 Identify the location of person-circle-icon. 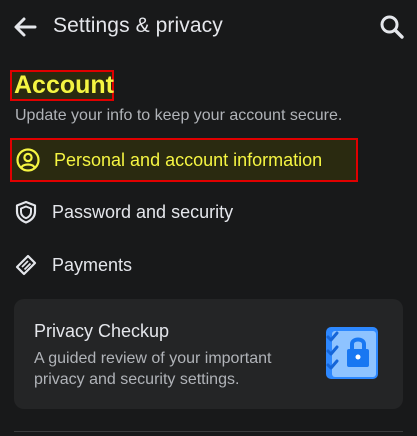
(28, 160).